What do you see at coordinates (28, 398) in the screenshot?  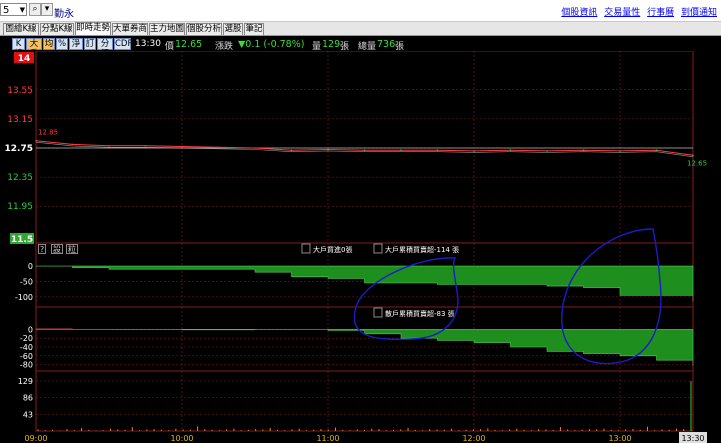 I see `volume-tick-label: 86` at bounding box center [28, 398].